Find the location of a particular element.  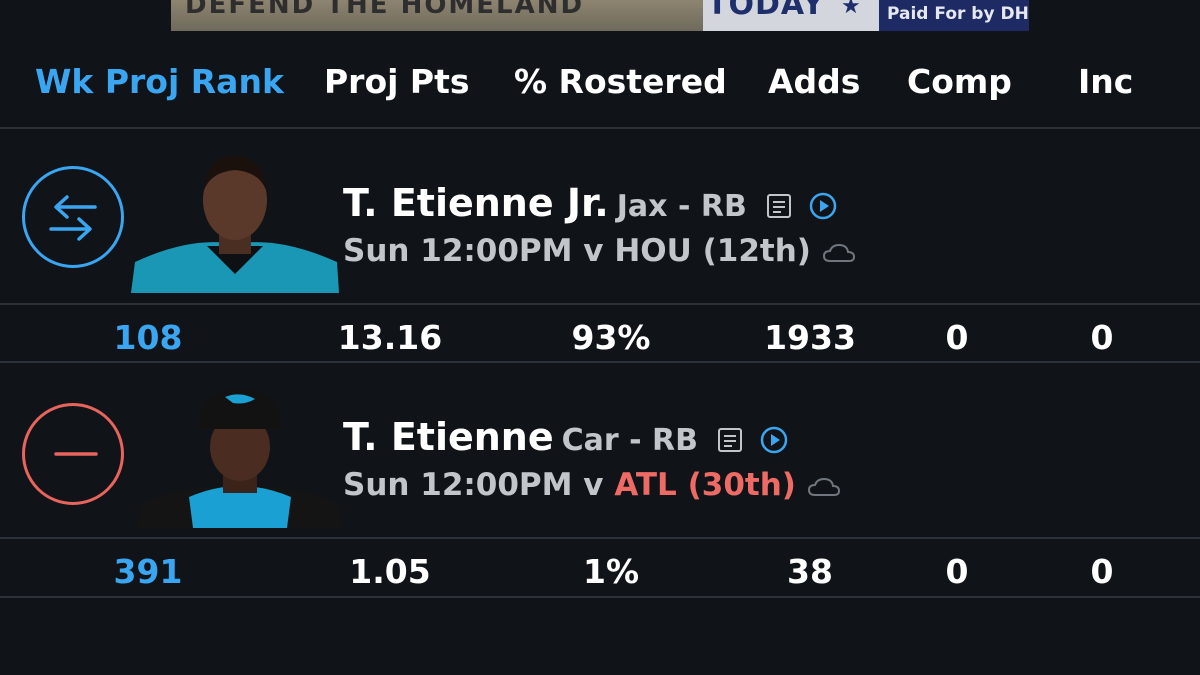

minus-icon is located at coordinates (76, 454).